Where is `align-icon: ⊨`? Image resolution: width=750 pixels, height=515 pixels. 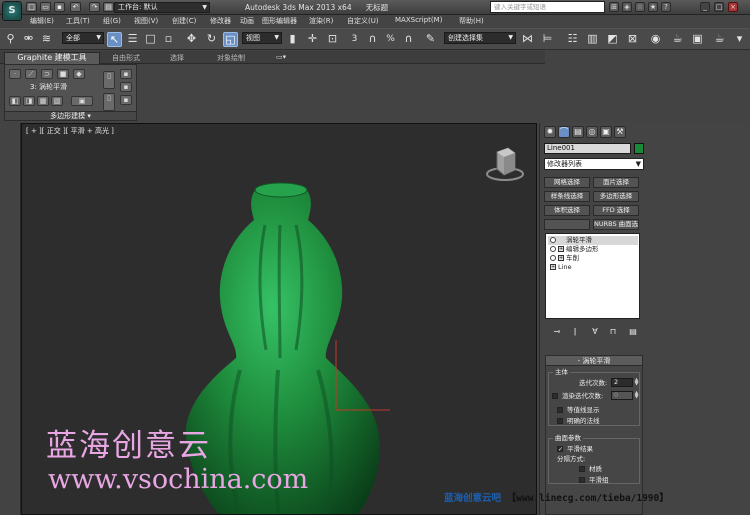
align-icon: ⊨ is located at coordinates (547, 39).